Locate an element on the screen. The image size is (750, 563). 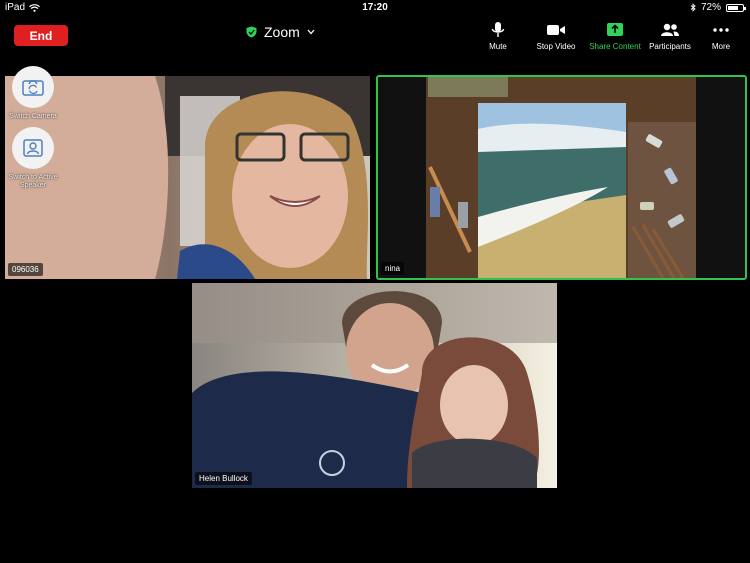
mute-button: Mute is located at coordinates (498, 36).